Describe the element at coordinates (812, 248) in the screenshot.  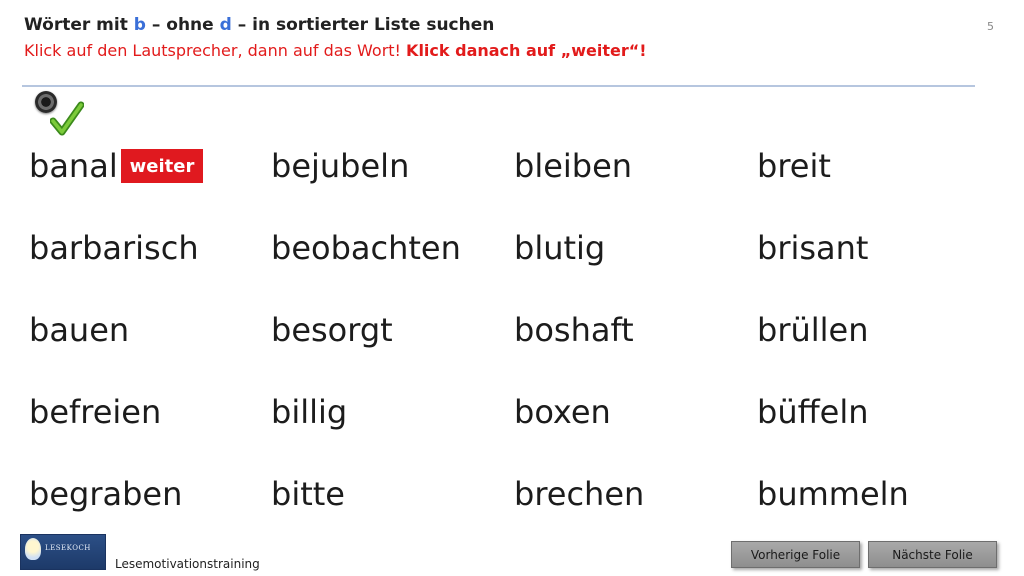
I see `word-item: brisant` at that location.